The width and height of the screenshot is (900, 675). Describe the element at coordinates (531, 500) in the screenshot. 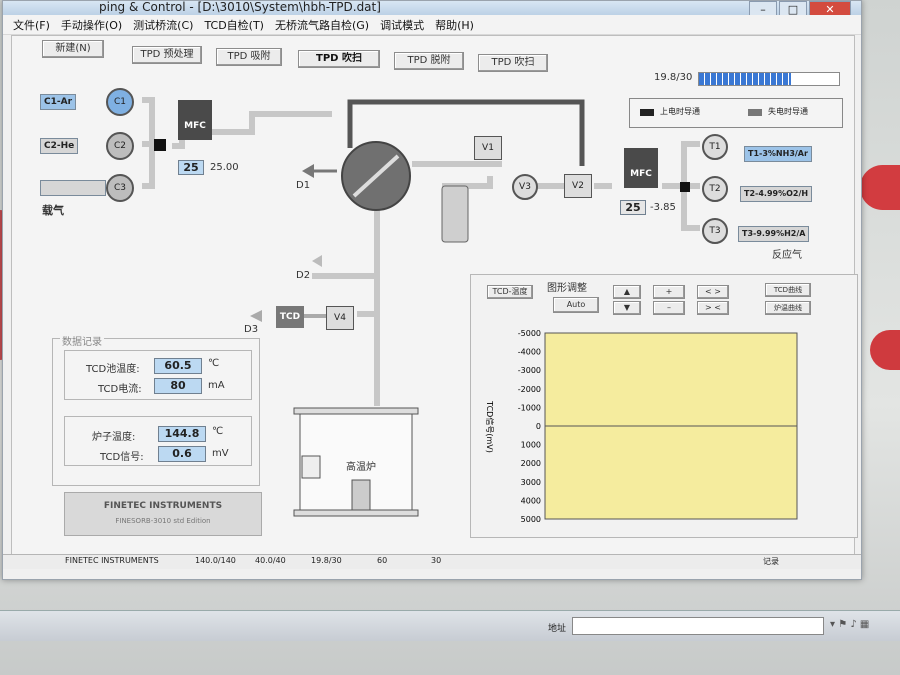

I see `y-tick-label: 4000` at that location.